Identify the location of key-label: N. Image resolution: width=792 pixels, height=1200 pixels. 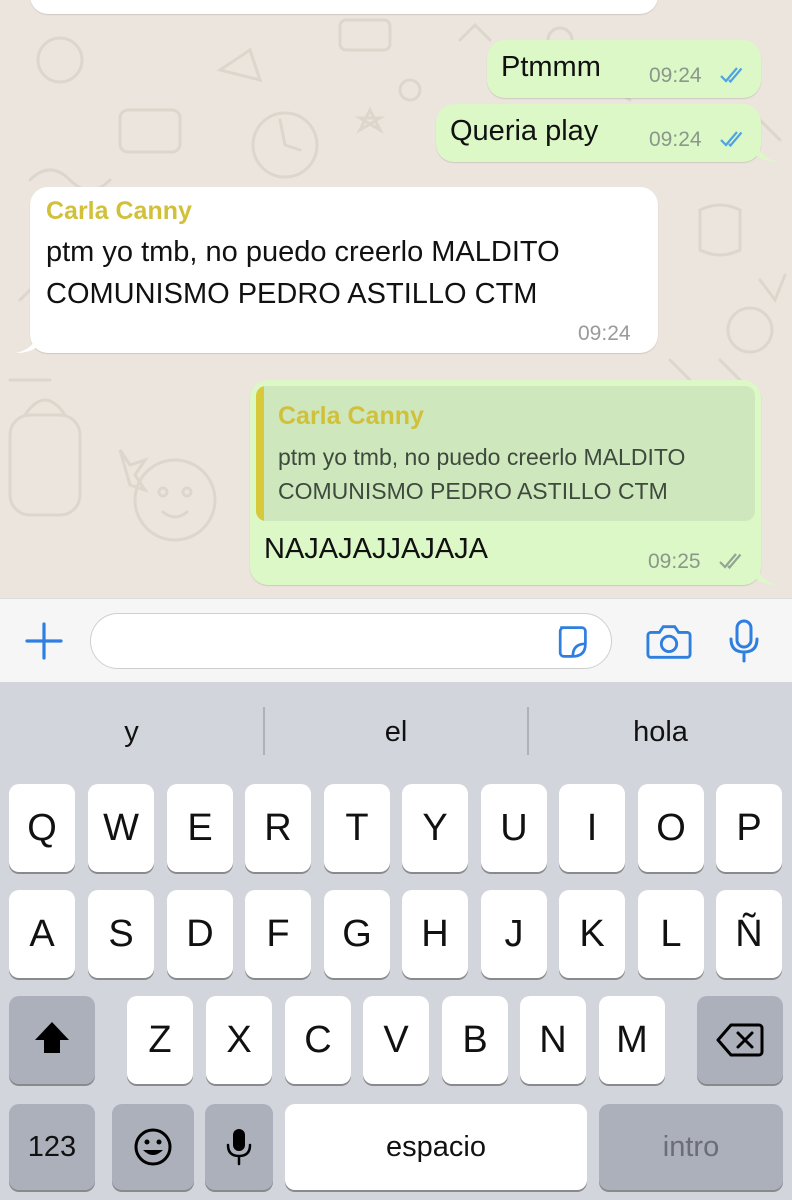
(553, 1040).